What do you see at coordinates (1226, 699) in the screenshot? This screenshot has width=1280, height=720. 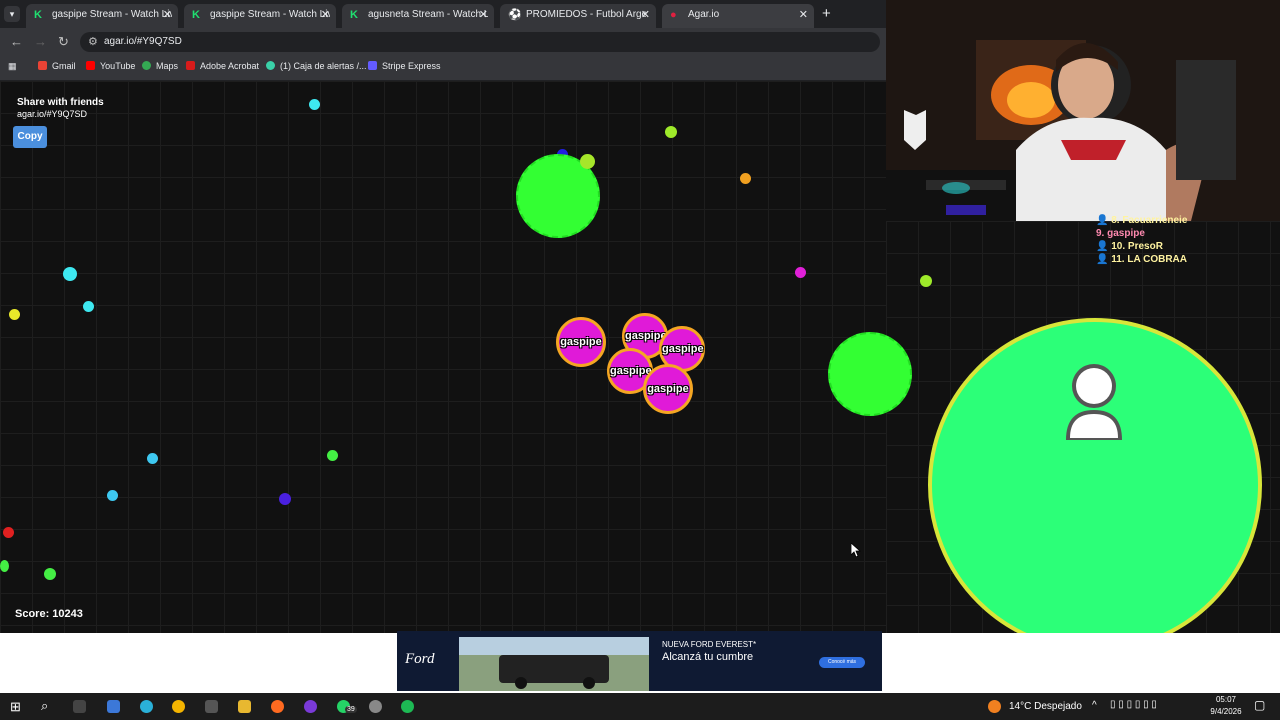 I see `clock-time: 05:07` at bounding box center [1226, 699].